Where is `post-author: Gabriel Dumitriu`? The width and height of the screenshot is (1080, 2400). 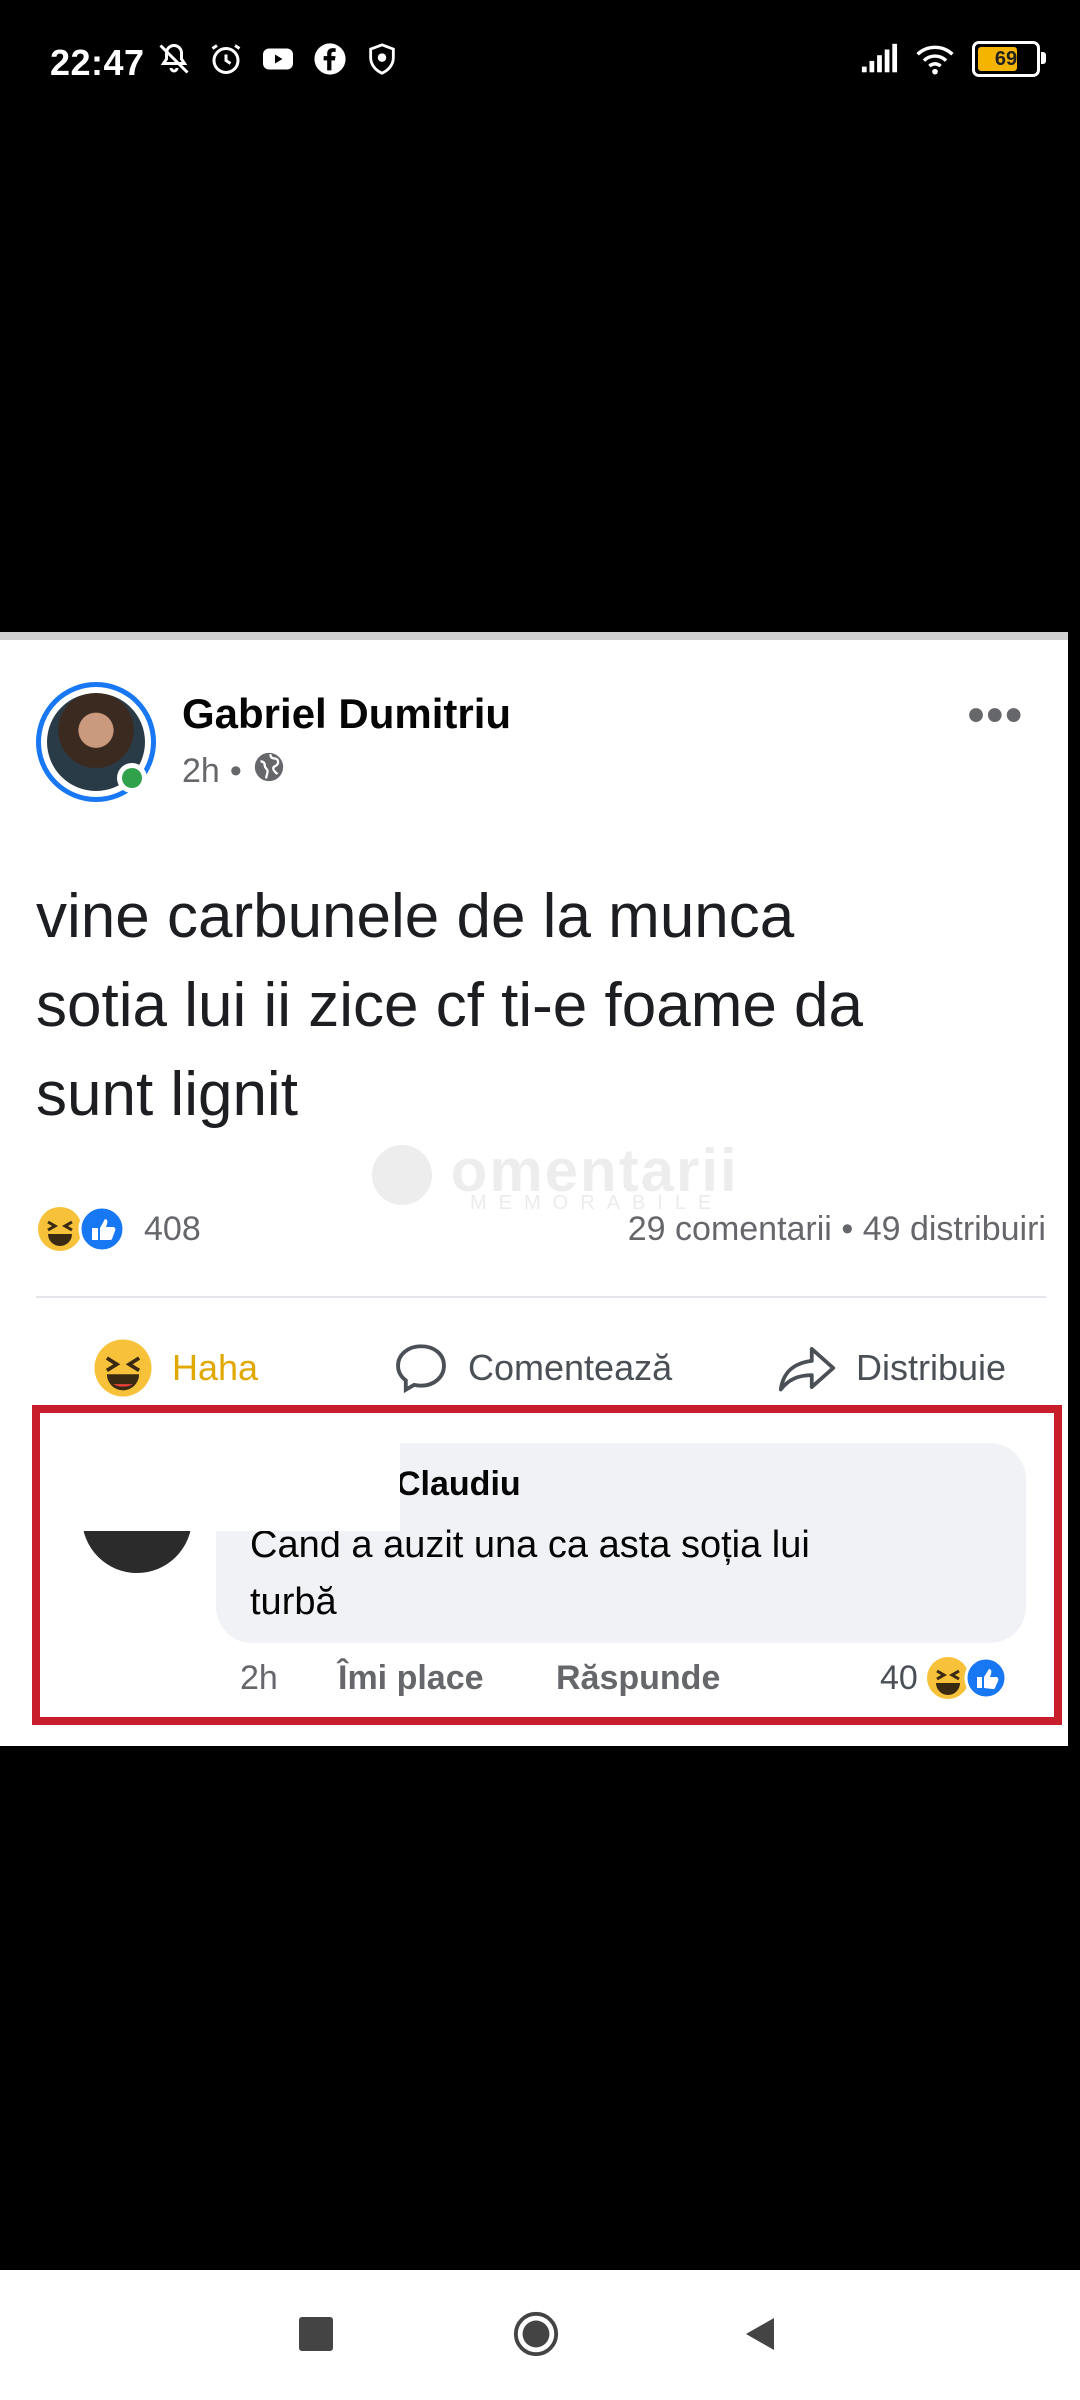 post-author: Gabriel Dumitriu is located at coordinates (346, 714).